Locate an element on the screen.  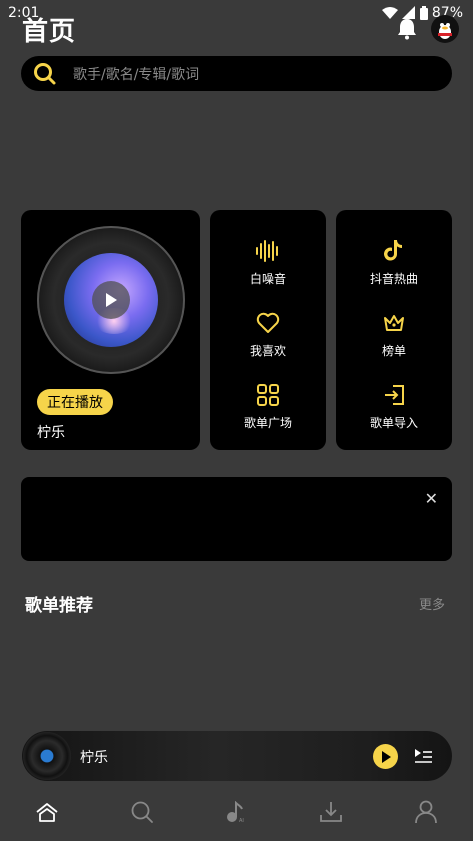
home-icon is located at coordinates (47, 812).